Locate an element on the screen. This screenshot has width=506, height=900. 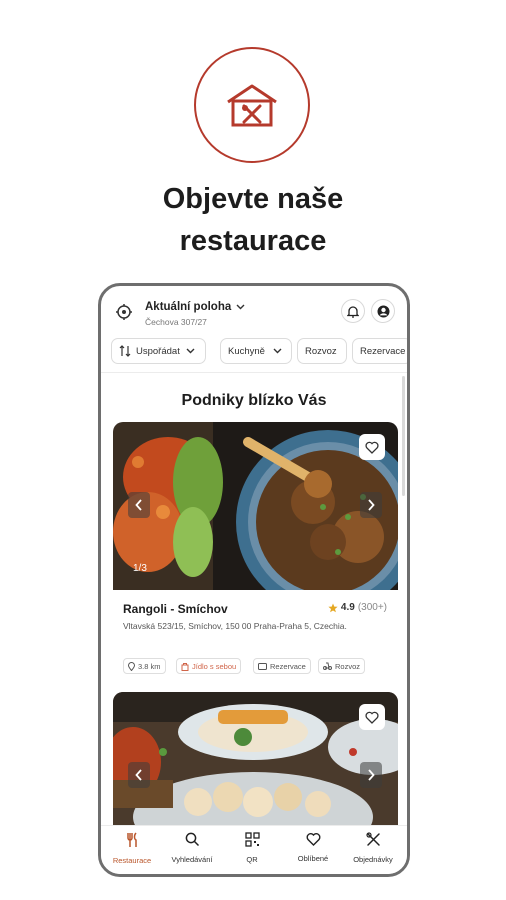
location-target-icon is located at coordinates (124, 312).